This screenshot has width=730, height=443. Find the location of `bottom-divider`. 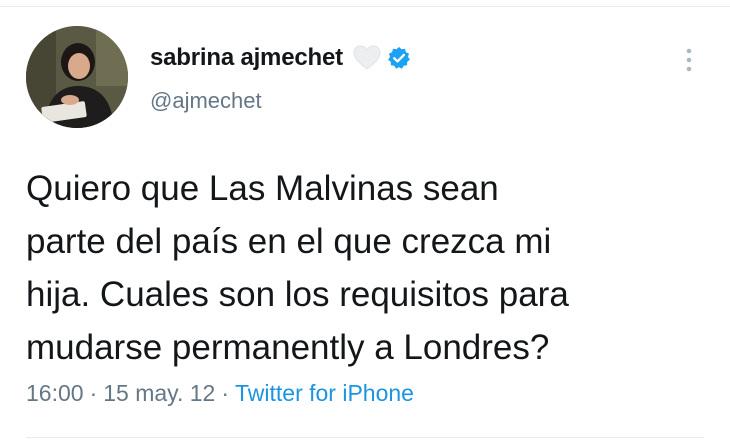

bottom-divider is located at coordinates (365, 437).